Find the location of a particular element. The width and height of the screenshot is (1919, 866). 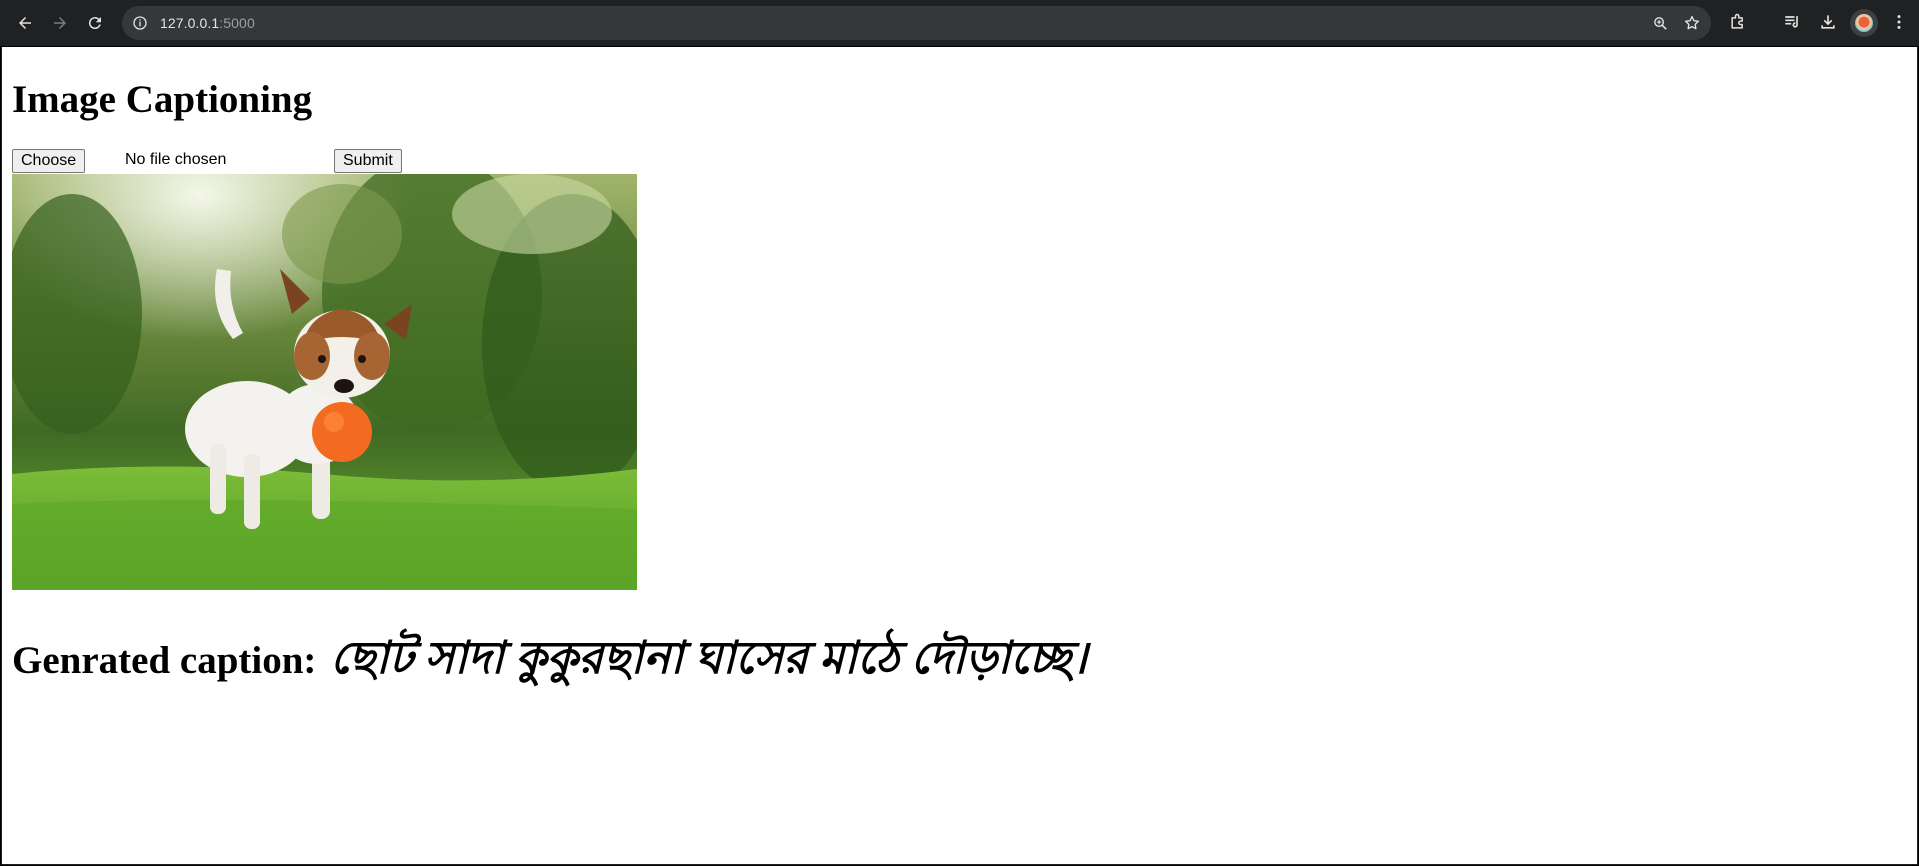

file-status-text: No file chosen is located at coordinates (176, 159).